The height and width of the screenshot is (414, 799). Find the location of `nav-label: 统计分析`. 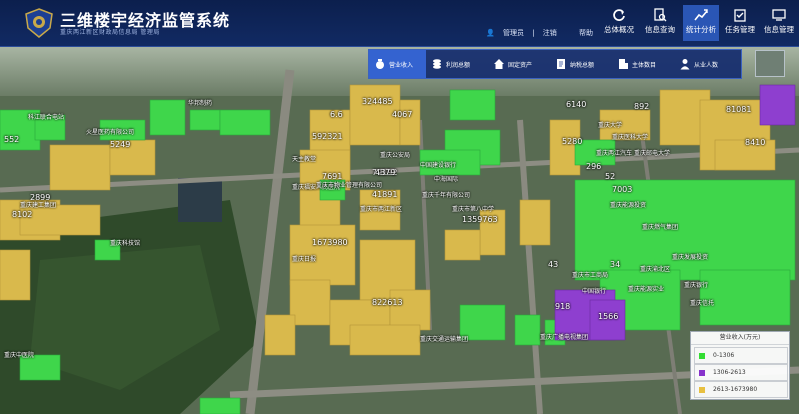

nav-label: 统计分析 is located at coordinates (701, 29).